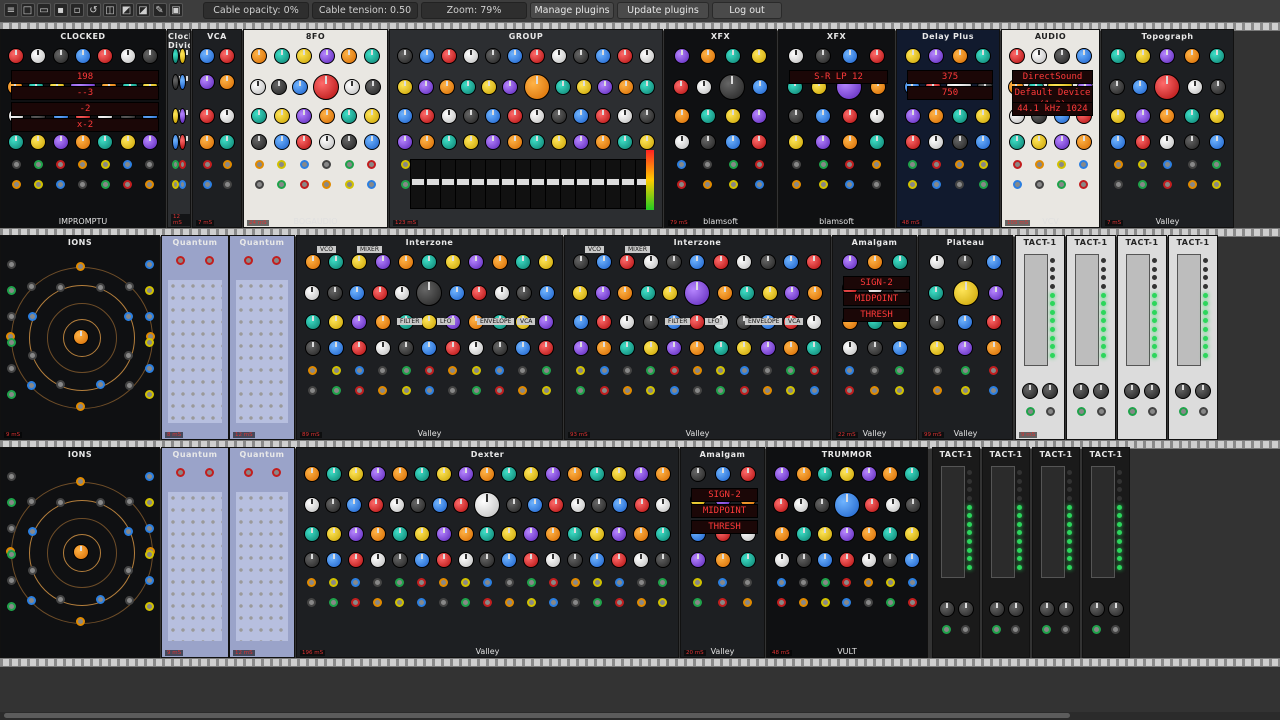  I want to click on module-delay-plus: Delay Plus 375 750 48 mS, so click(948, 128).